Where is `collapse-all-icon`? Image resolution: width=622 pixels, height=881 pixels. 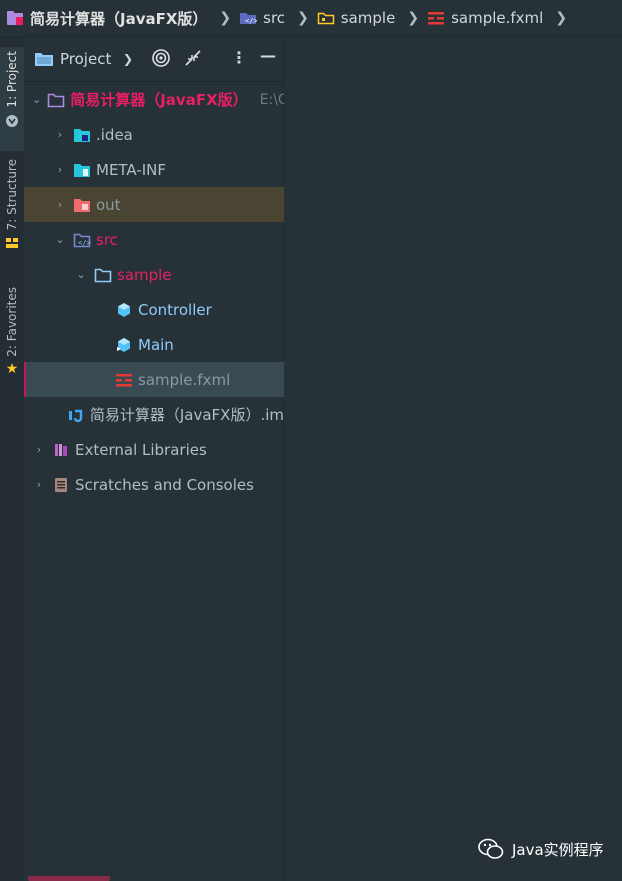 collapse-all-icon is located at coordinates (193, 60).